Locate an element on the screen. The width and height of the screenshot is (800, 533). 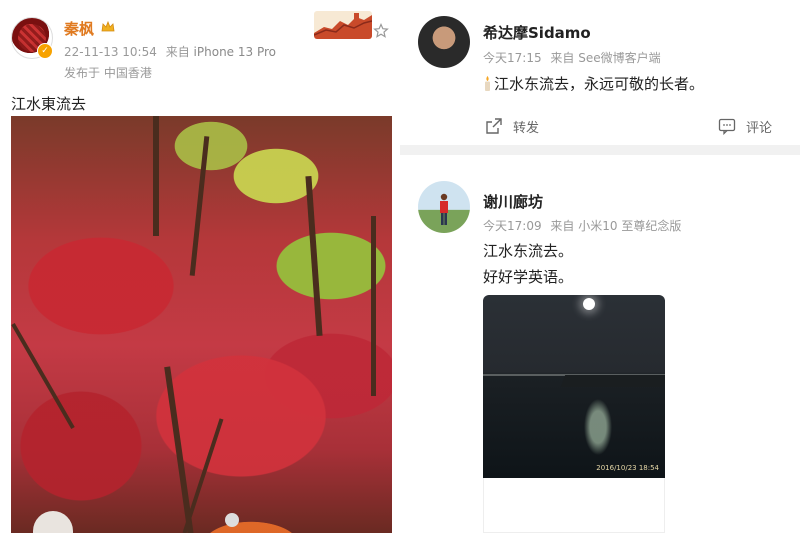
post-source: 来自 See微博客户端 is located at coordinates (605, 58).